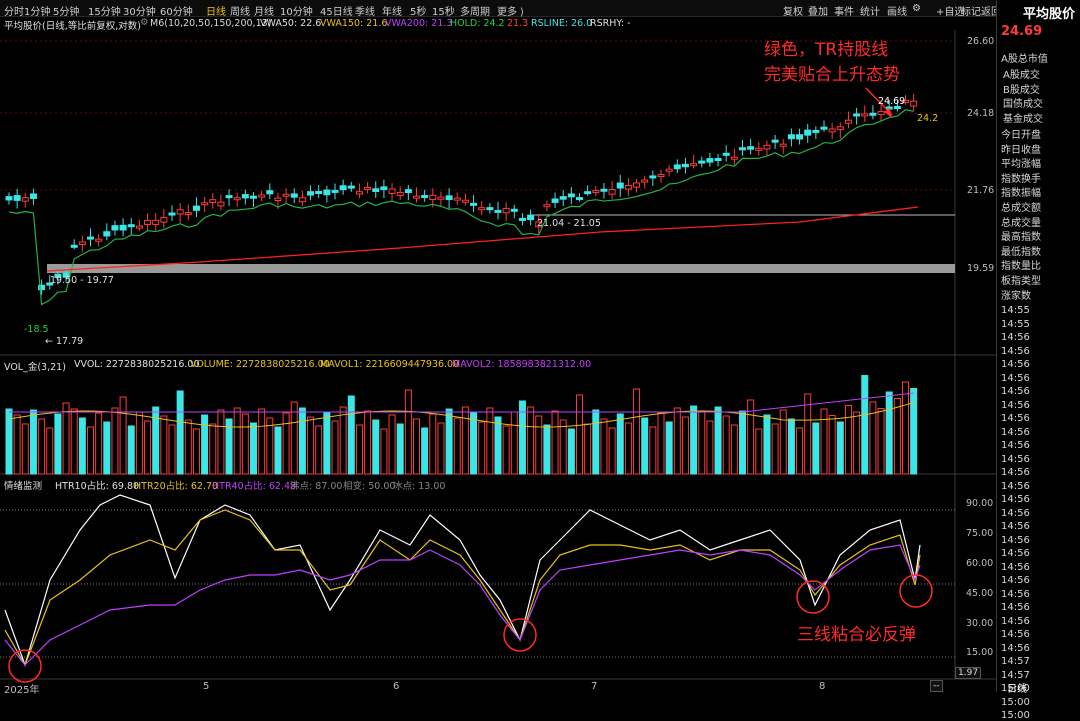  I want to click on bottom-tab-daily: 日线, so click(1017, 687).